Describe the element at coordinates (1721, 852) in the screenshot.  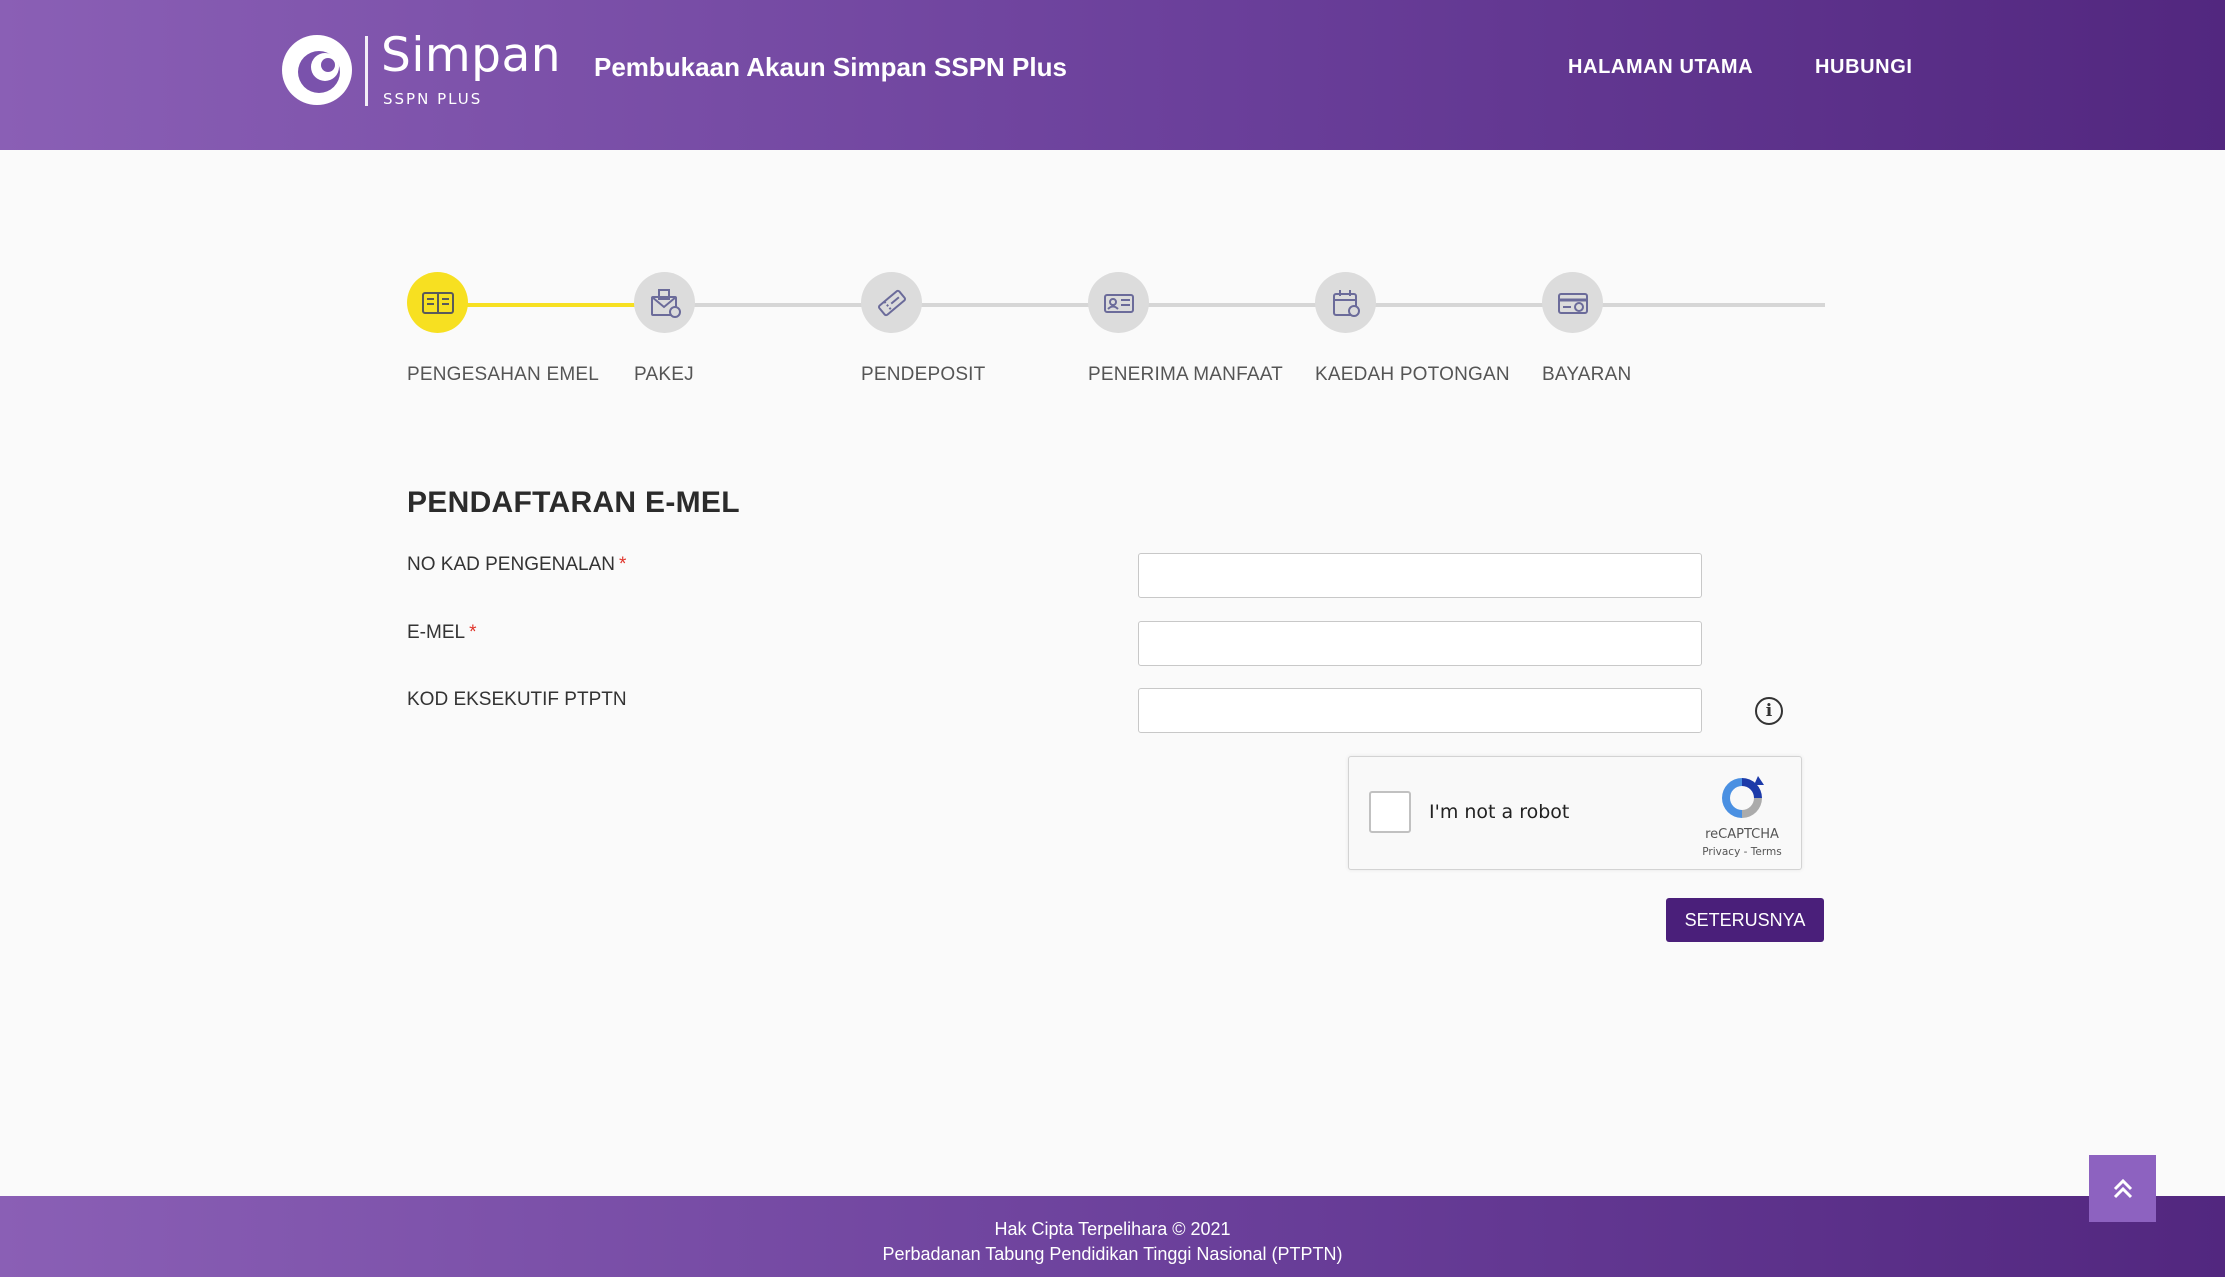
I see `recaptcha-privacy-link: Privacy` at that location.